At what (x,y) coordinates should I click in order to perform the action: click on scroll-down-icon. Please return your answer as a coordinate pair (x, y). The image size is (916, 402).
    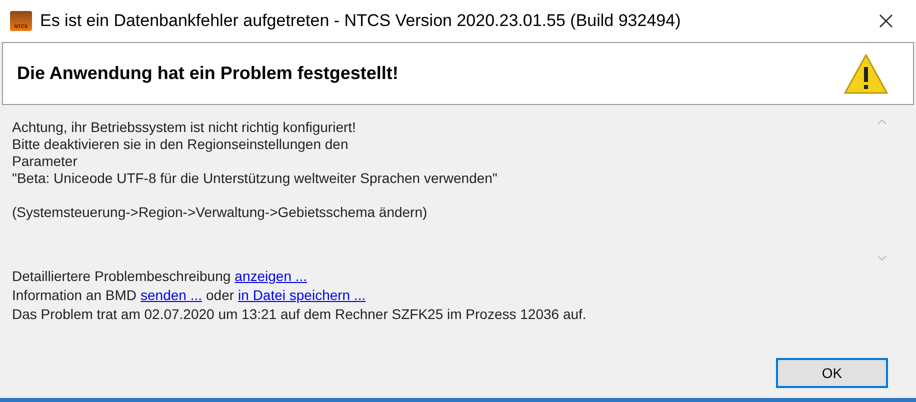
    Looking at the image, I should click on (882, 258).